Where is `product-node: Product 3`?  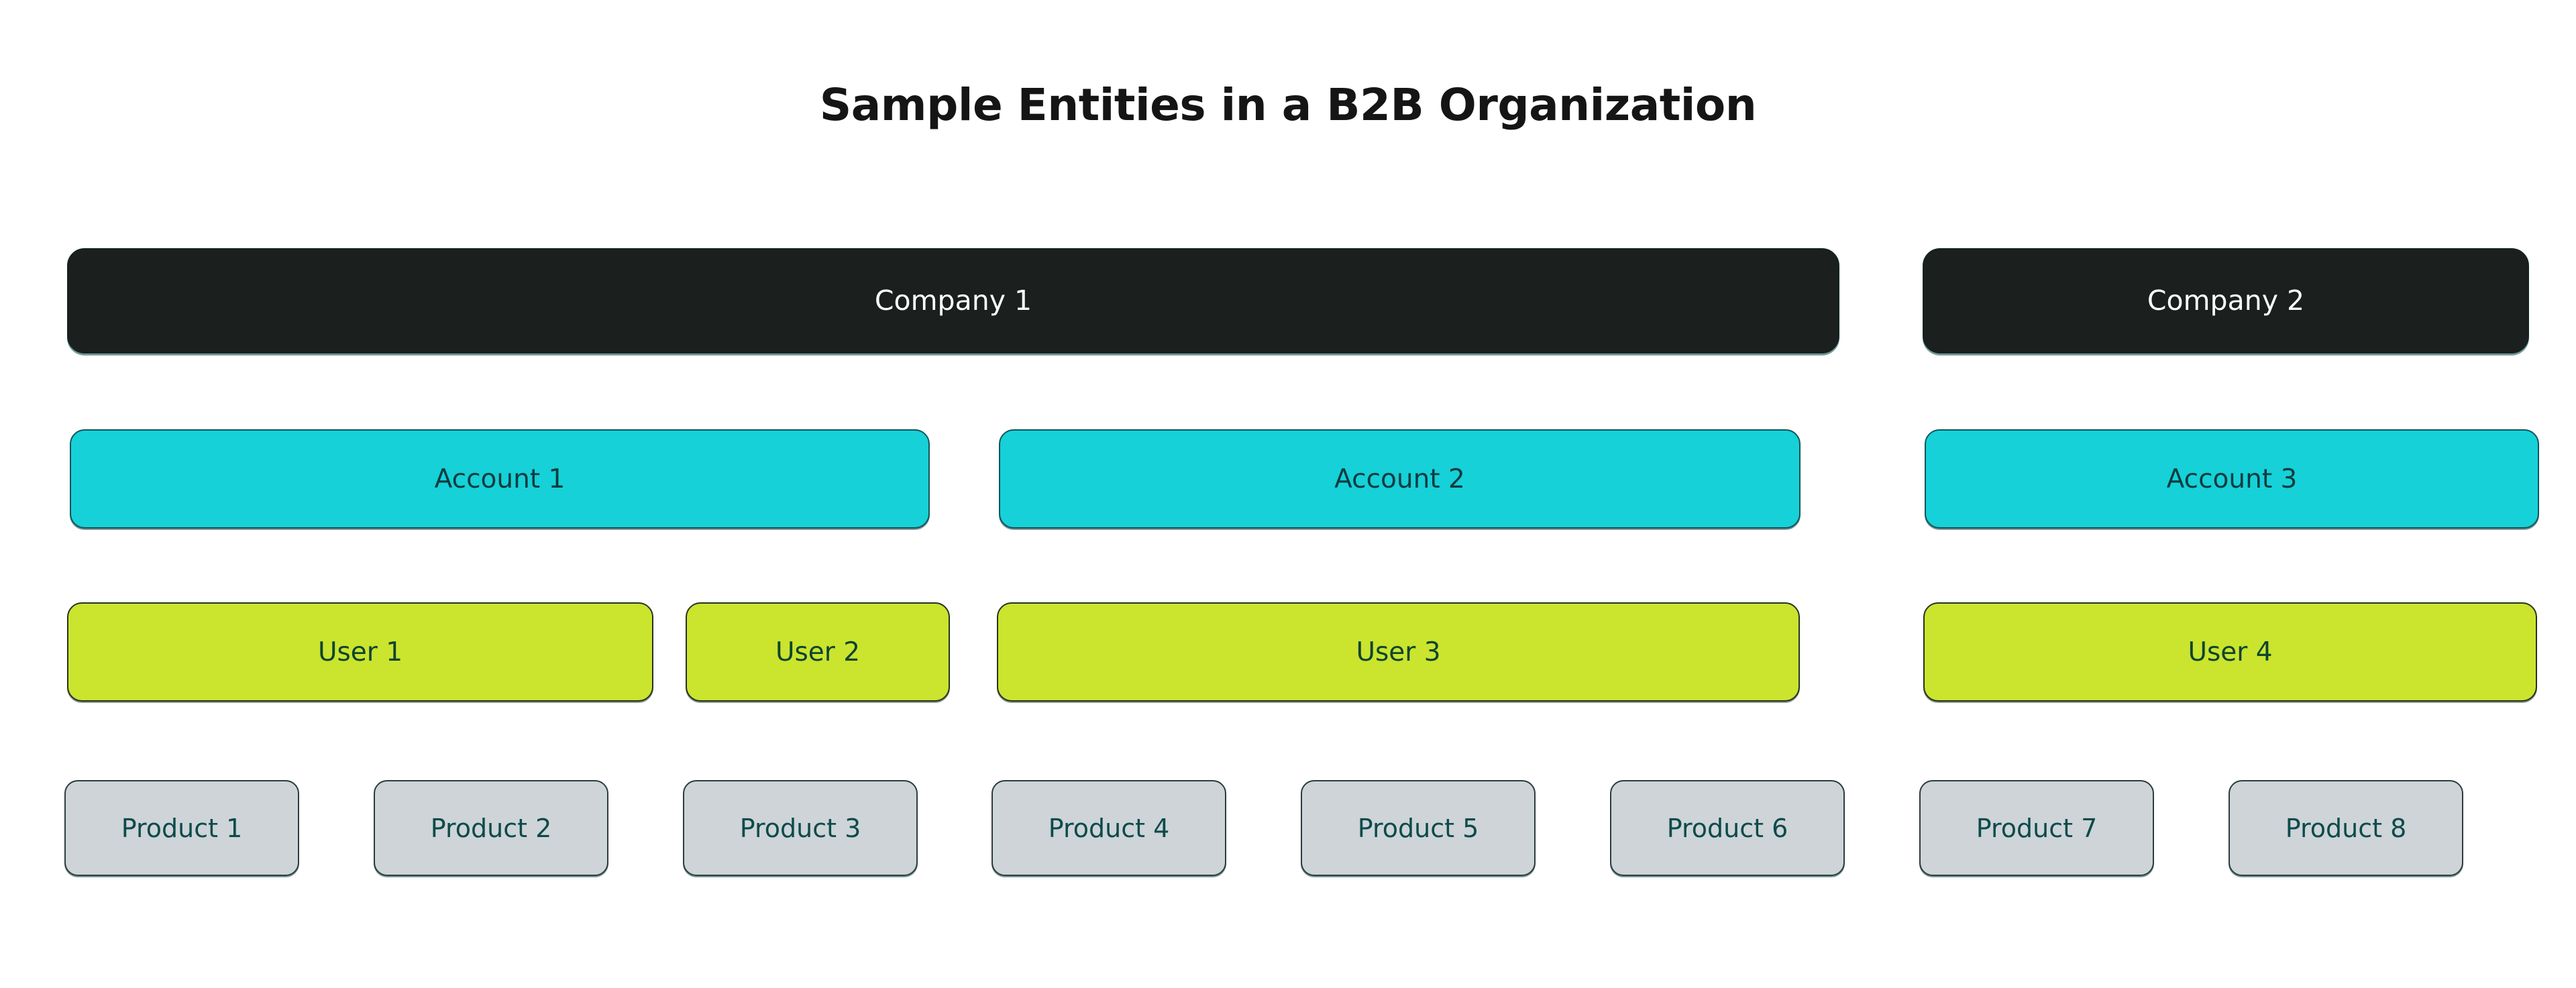 product-node: Product 3 is located at coordinates (800, 828).